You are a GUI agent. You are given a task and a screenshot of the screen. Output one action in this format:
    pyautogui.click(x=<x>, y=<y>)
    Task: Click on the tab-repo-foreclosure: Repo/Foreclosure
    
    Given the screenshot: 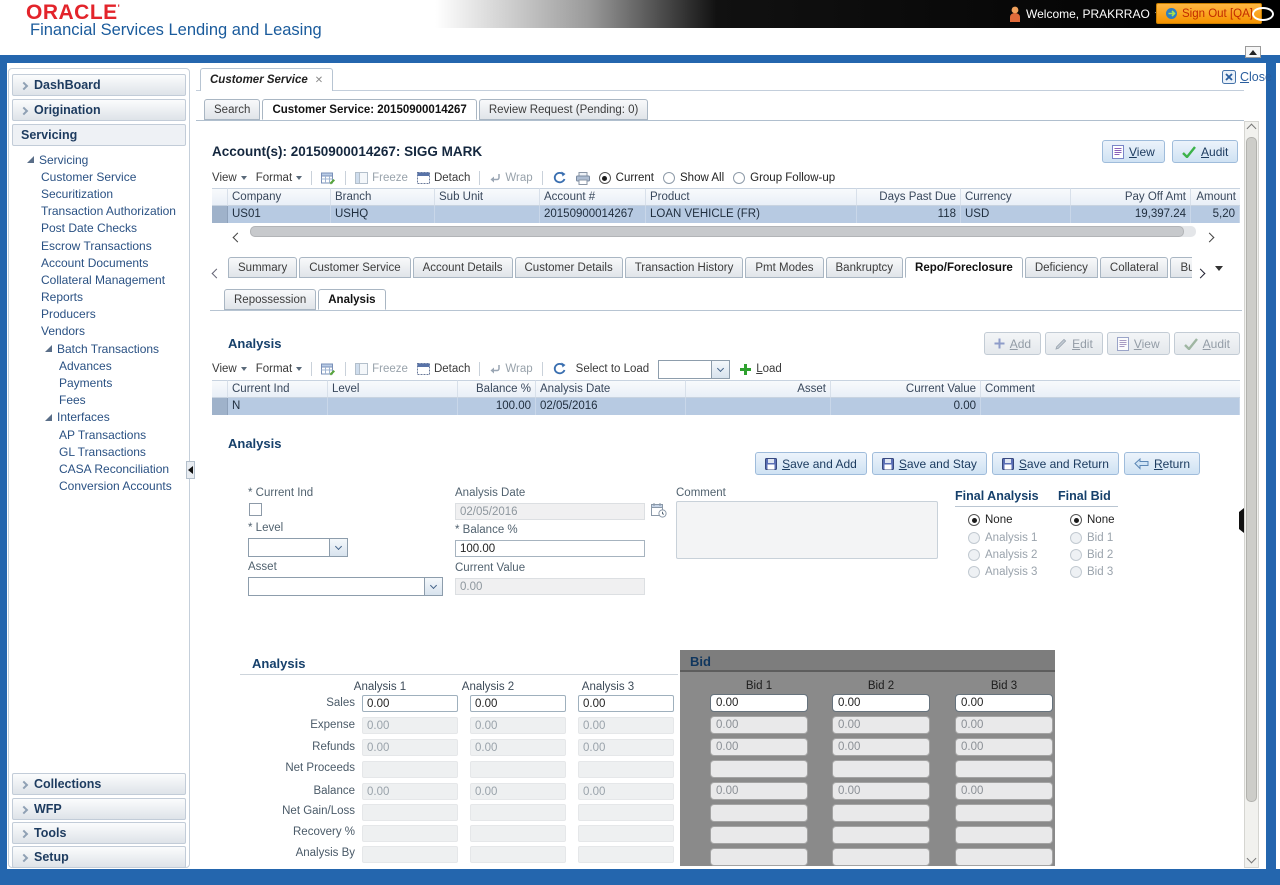 What is the action you would take?
    pyautogui.click(x=964, y=267)
    